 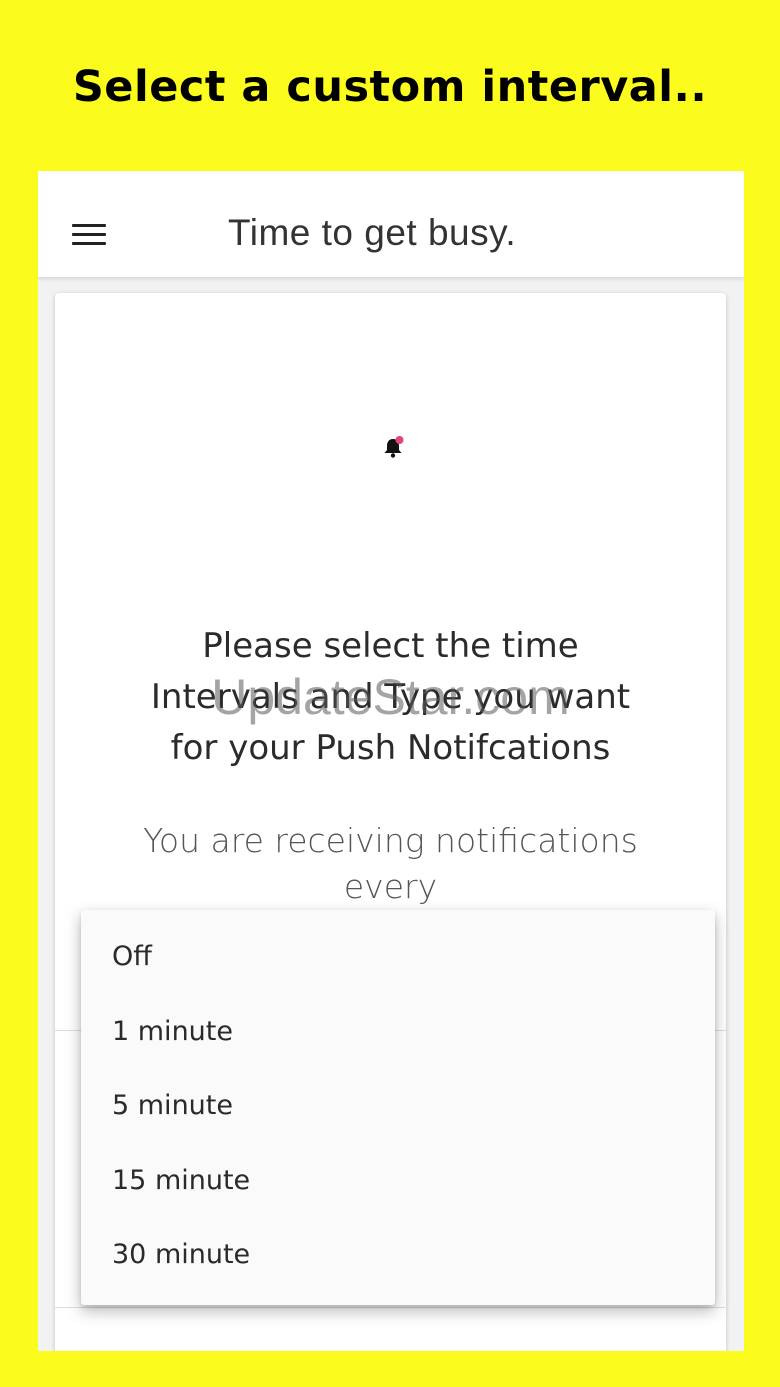 I want to click on app-title: Time to get busy., so click(x=372, y=232).